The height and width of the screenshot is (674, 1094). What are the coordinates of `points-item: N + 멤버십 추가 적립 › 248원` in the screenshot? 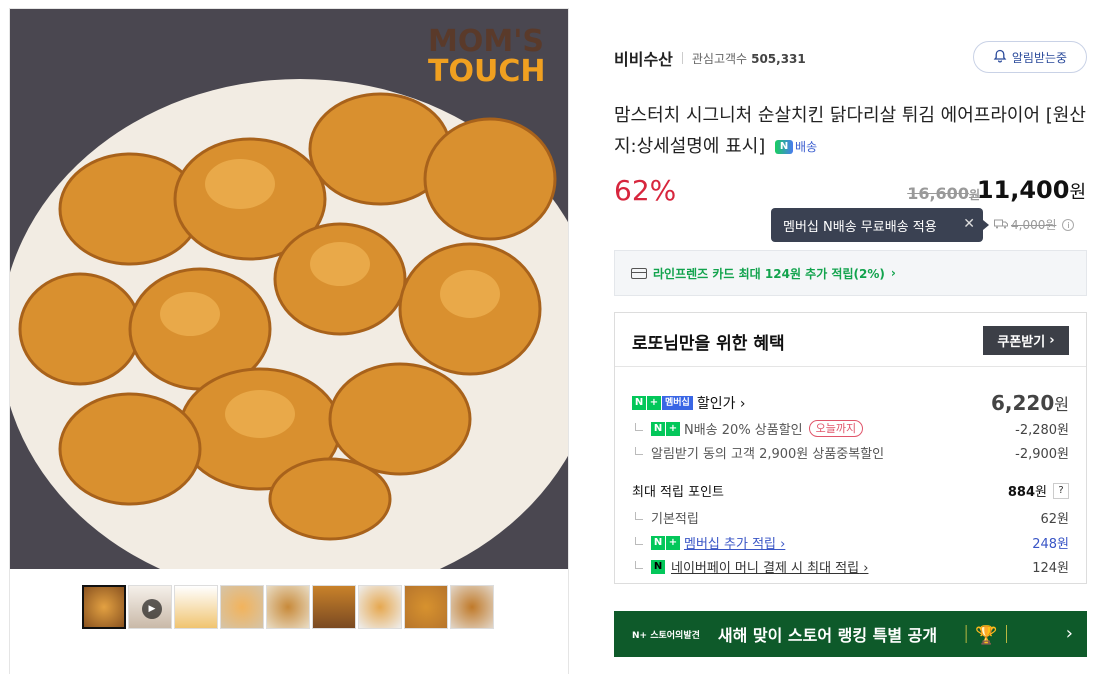 It's located at (850, 542).